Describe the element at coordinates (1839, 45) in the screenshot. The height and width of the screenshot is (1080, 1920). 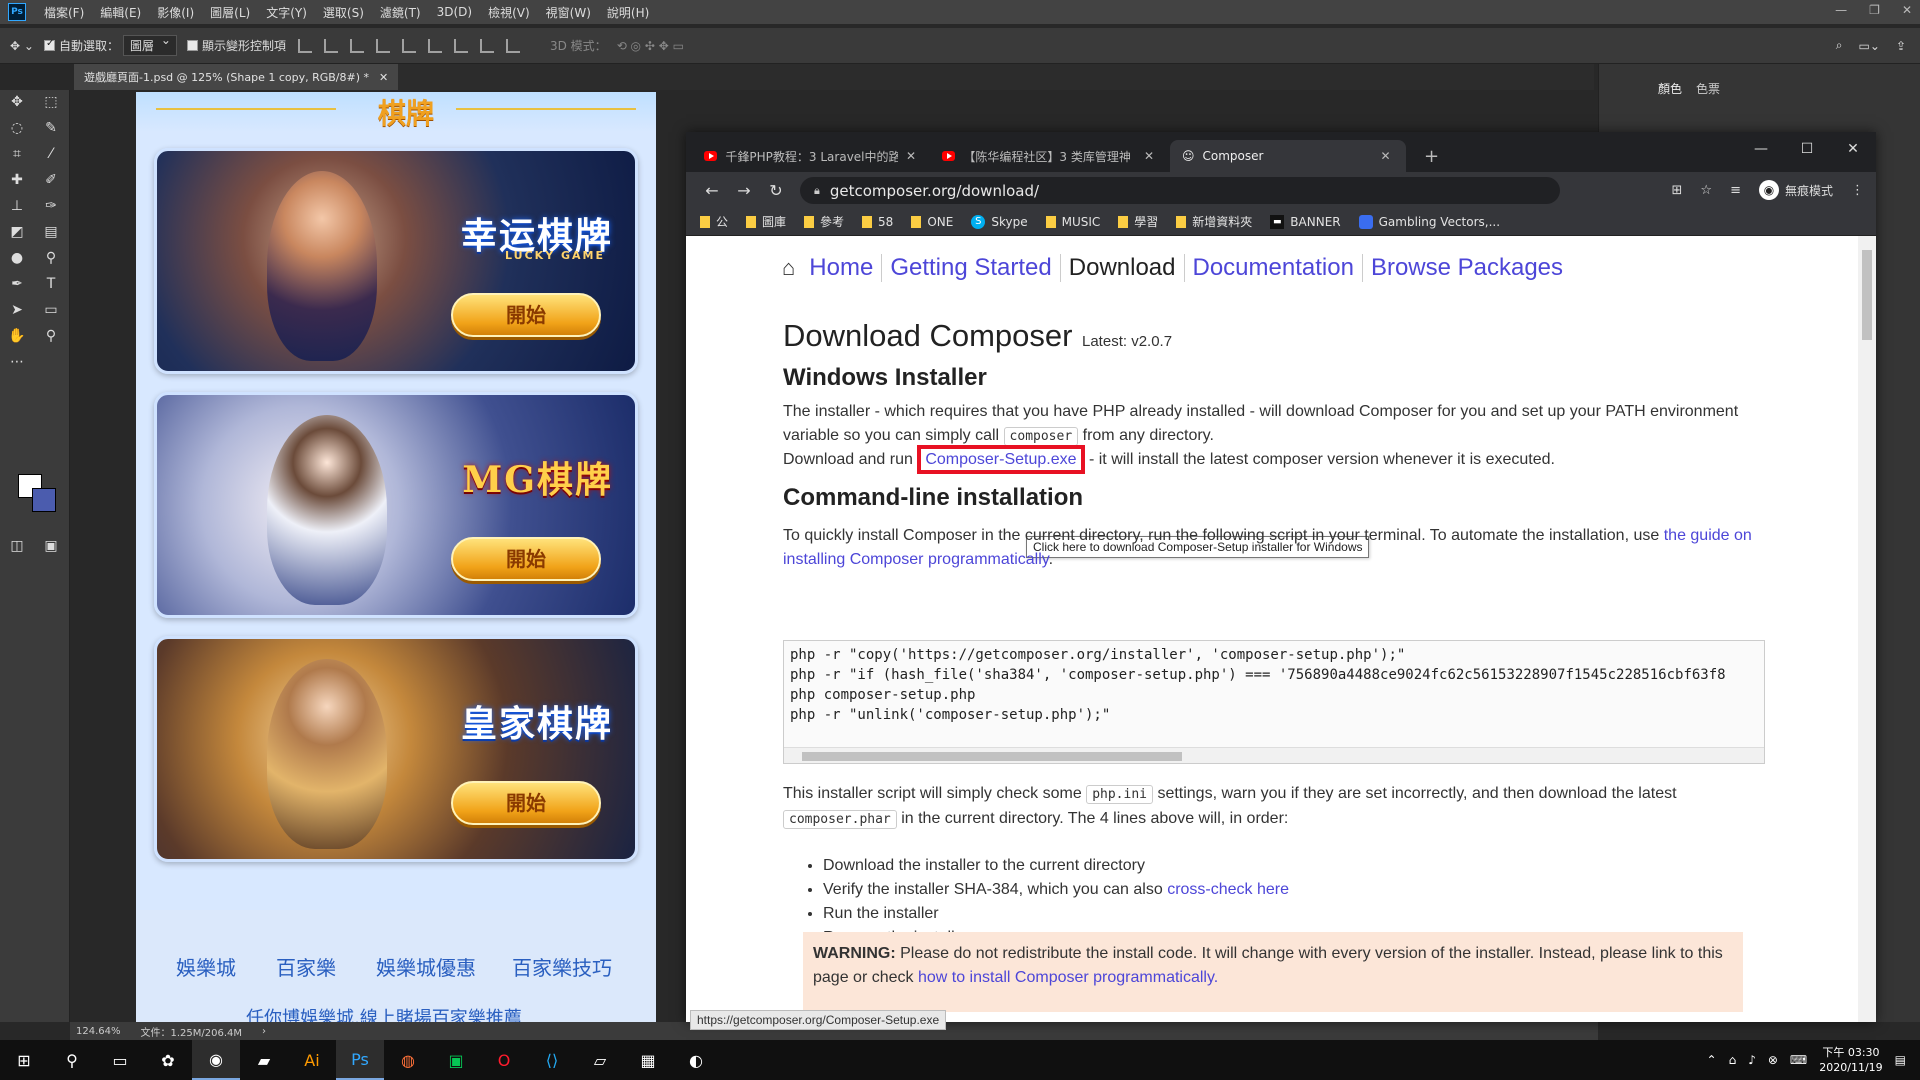
I see `search-icon: ⌕` at that location.